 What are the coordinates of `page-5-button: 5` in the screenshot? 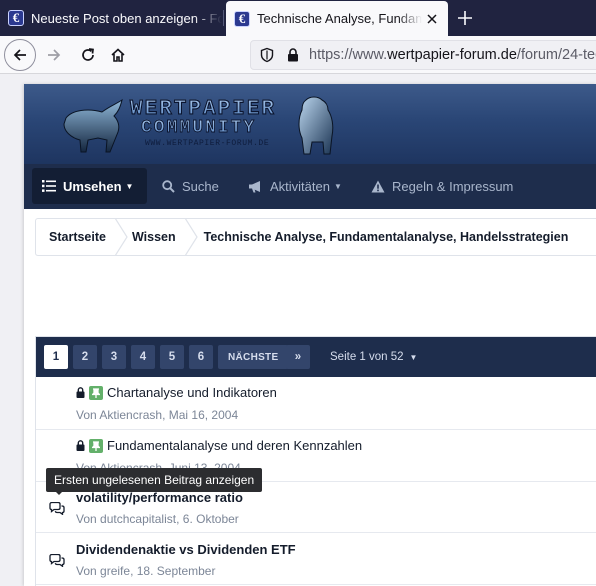 It's located at (172, 357).